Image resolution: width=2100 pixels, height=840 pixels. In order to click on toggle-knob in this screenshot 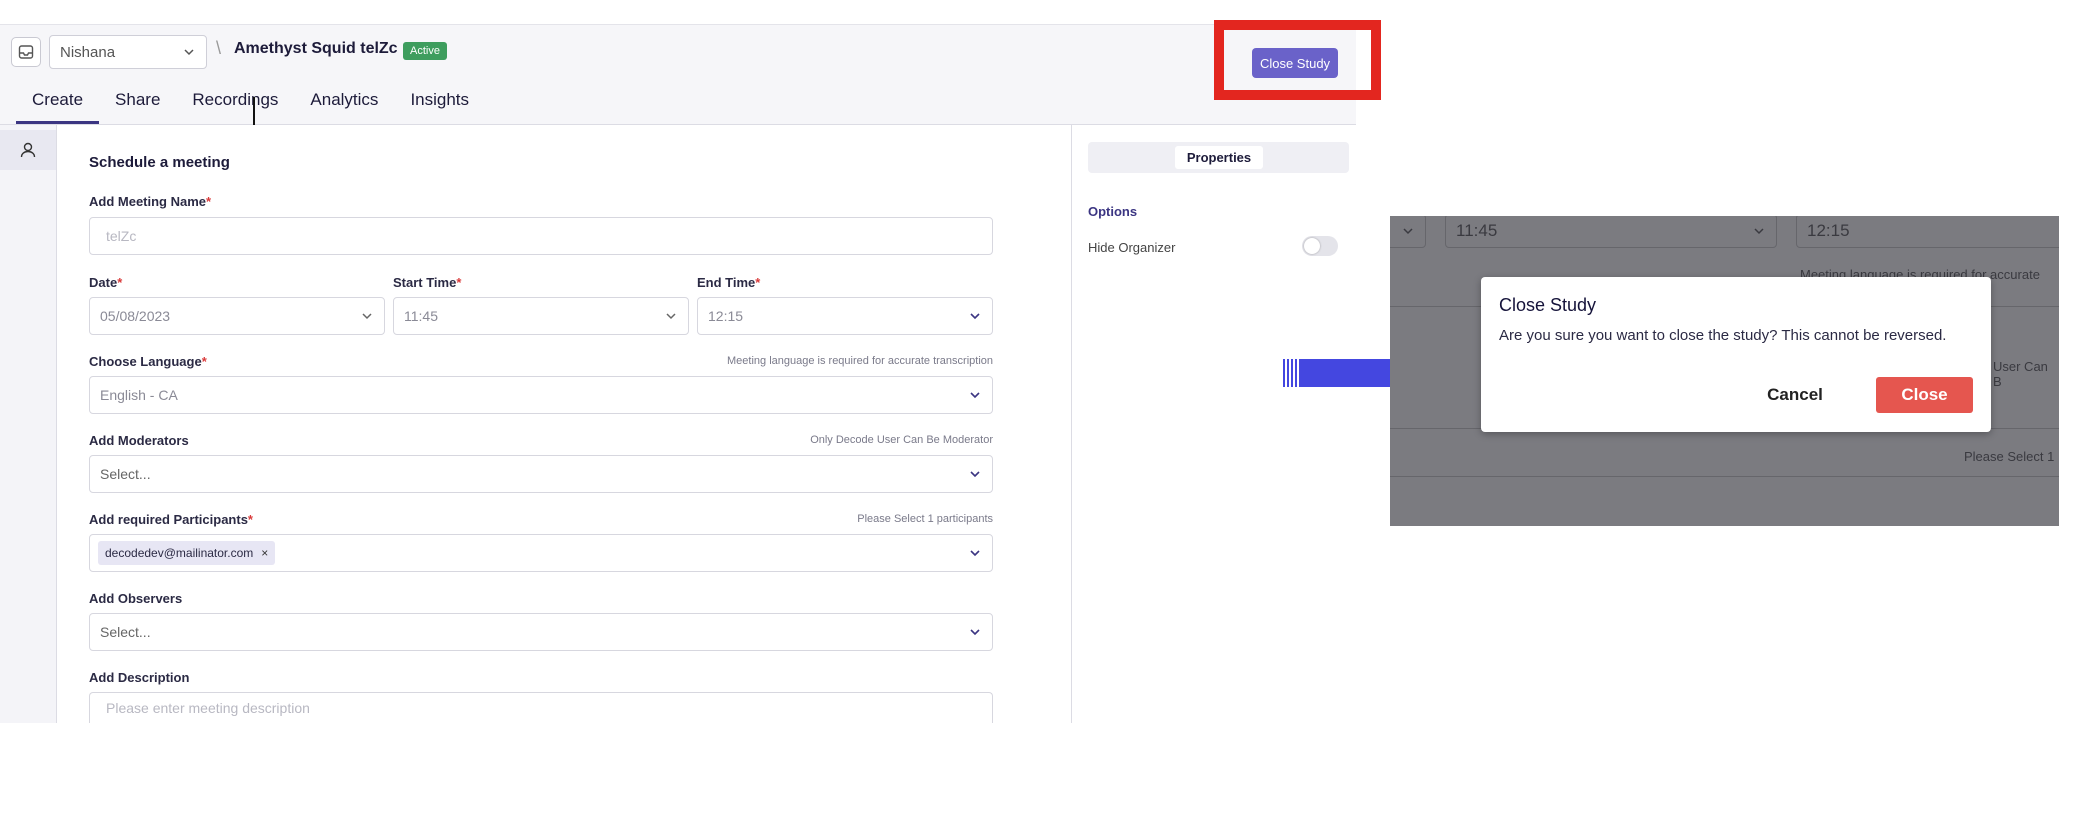, I will do `click(1312, 246)`.